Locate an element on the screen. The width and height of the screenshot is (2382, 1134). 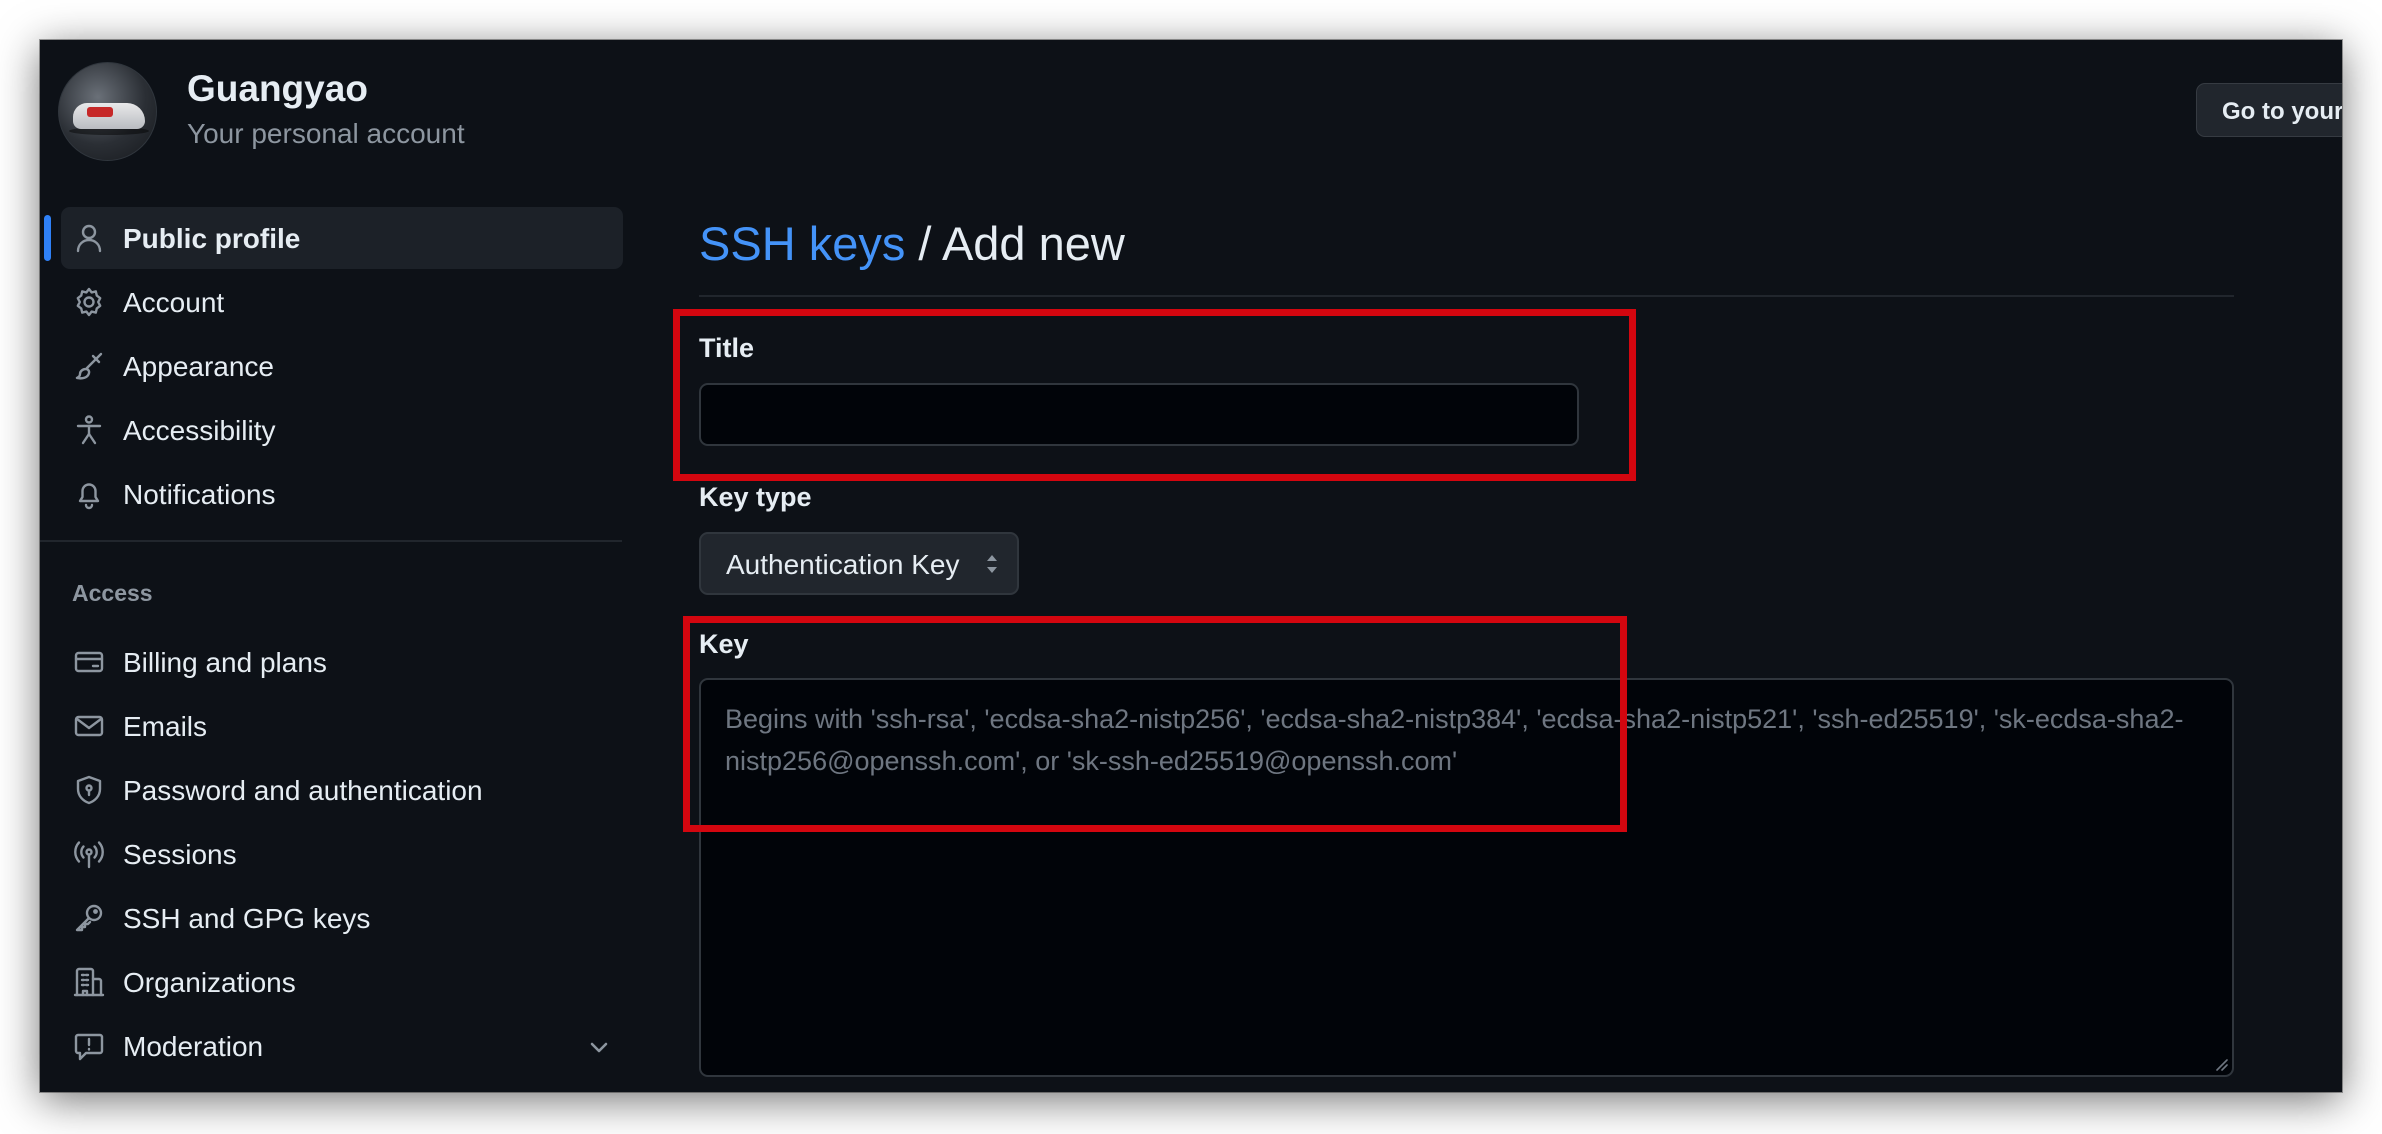
shield-lock-icon is located at coordinates (89, 790).